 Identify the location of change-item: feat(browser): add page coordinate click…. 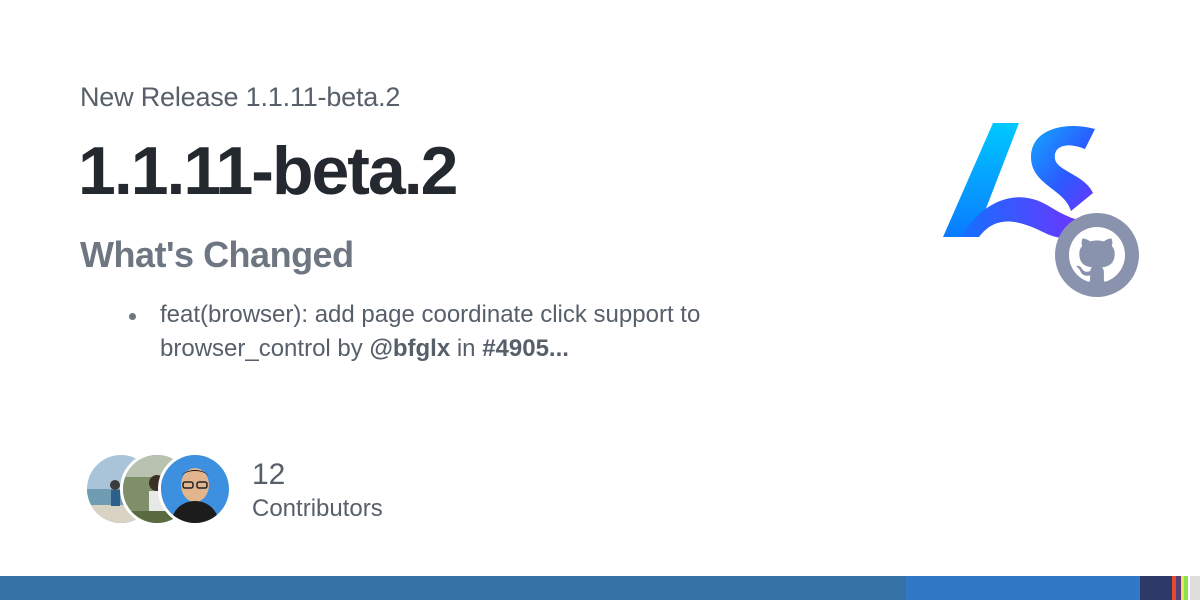
(450, 332).